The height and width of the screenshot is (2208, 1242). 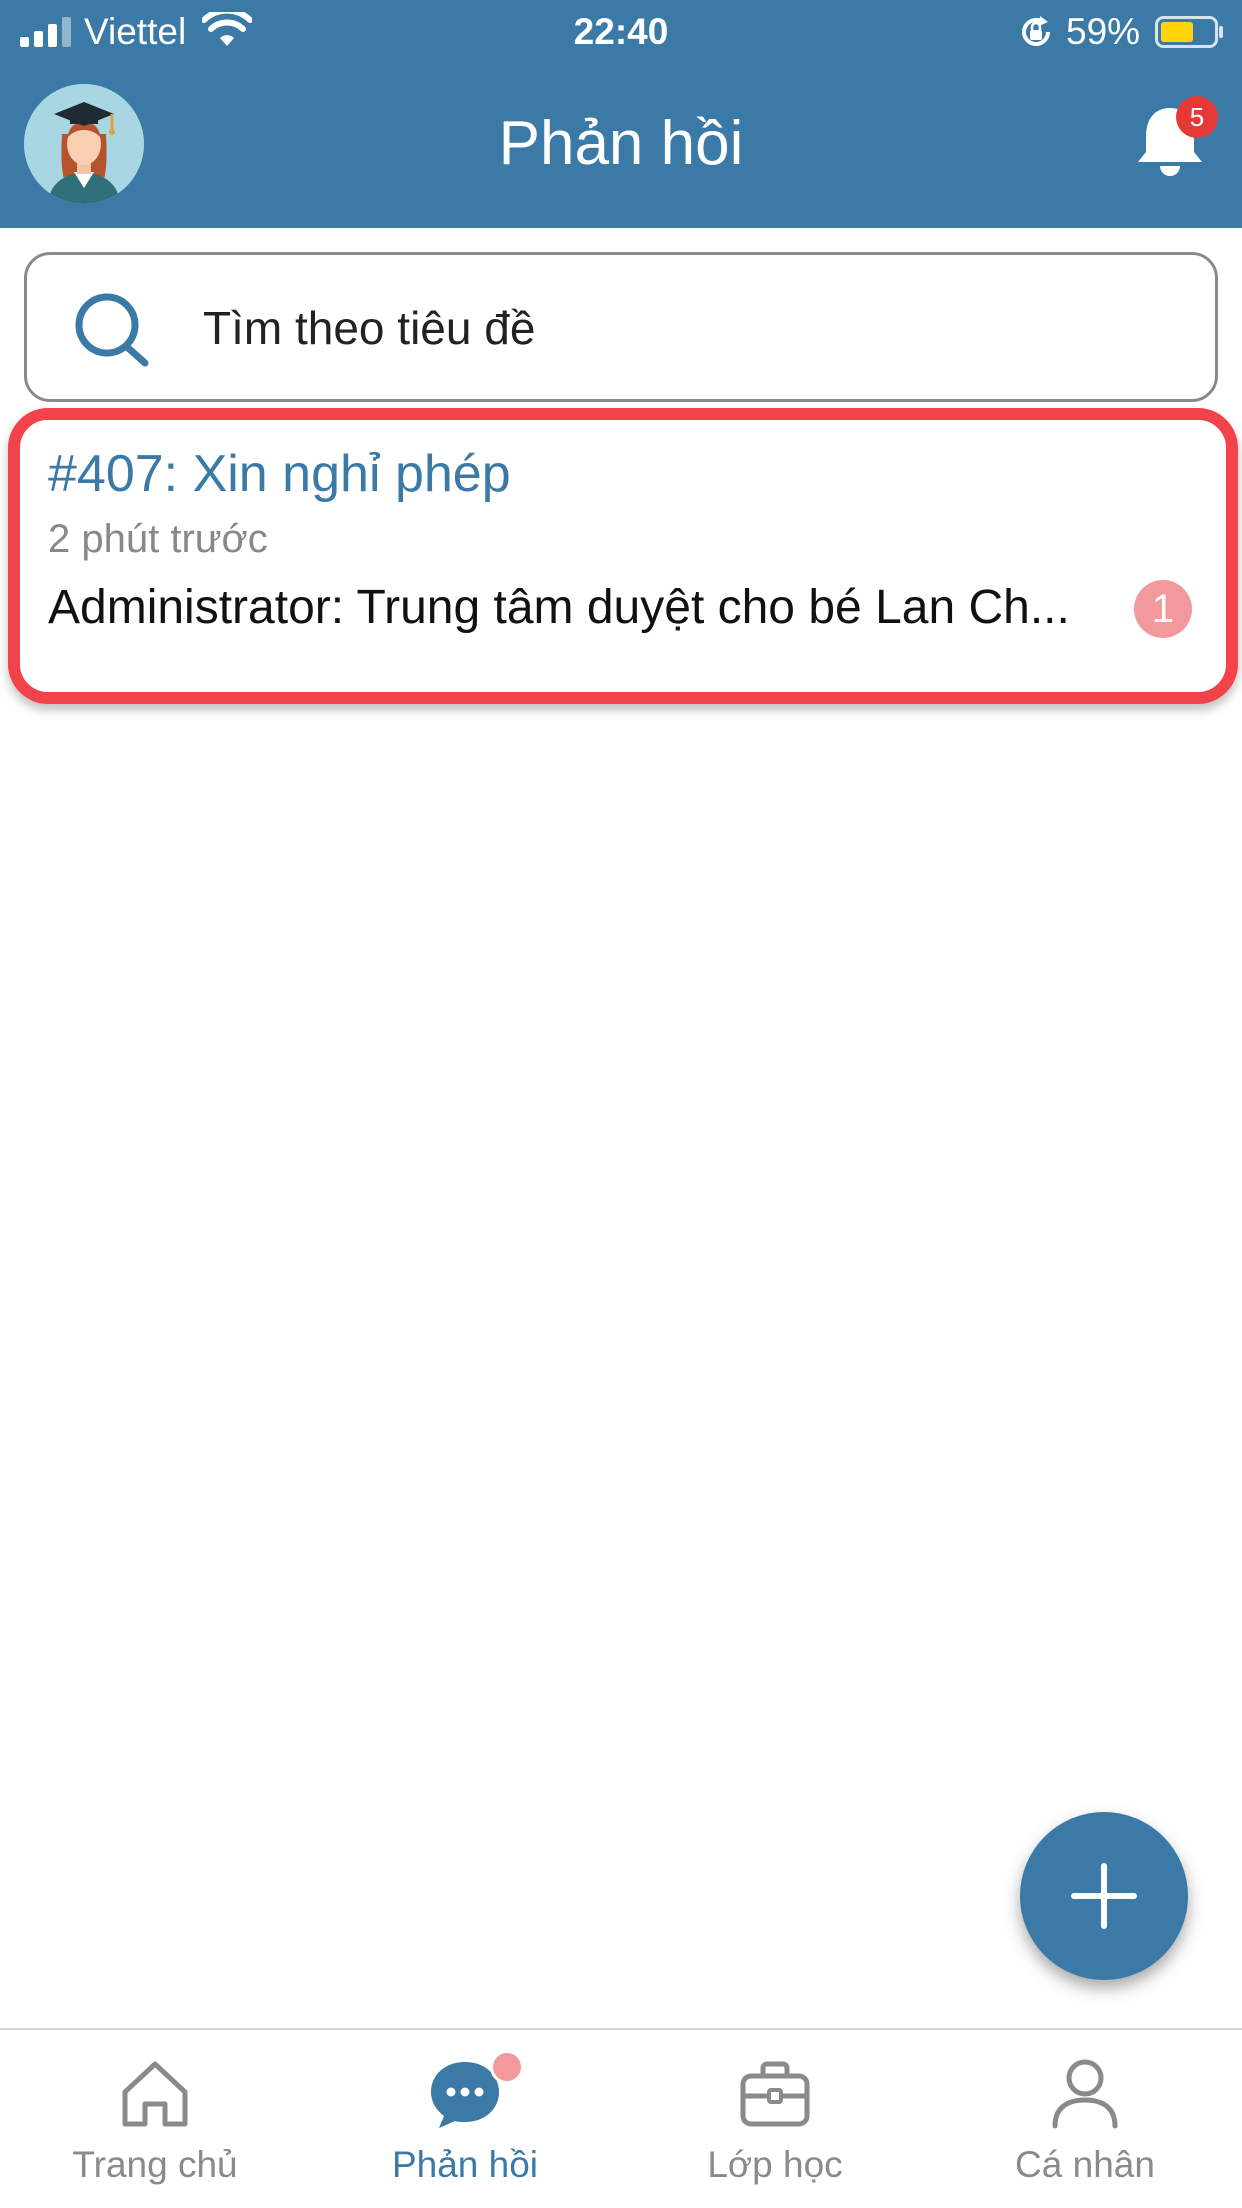 What do you see at coordinates (775, 2164) in the screenshot?
I see `tab-class-label: Lớp học` at bounding box center [775, 2164].